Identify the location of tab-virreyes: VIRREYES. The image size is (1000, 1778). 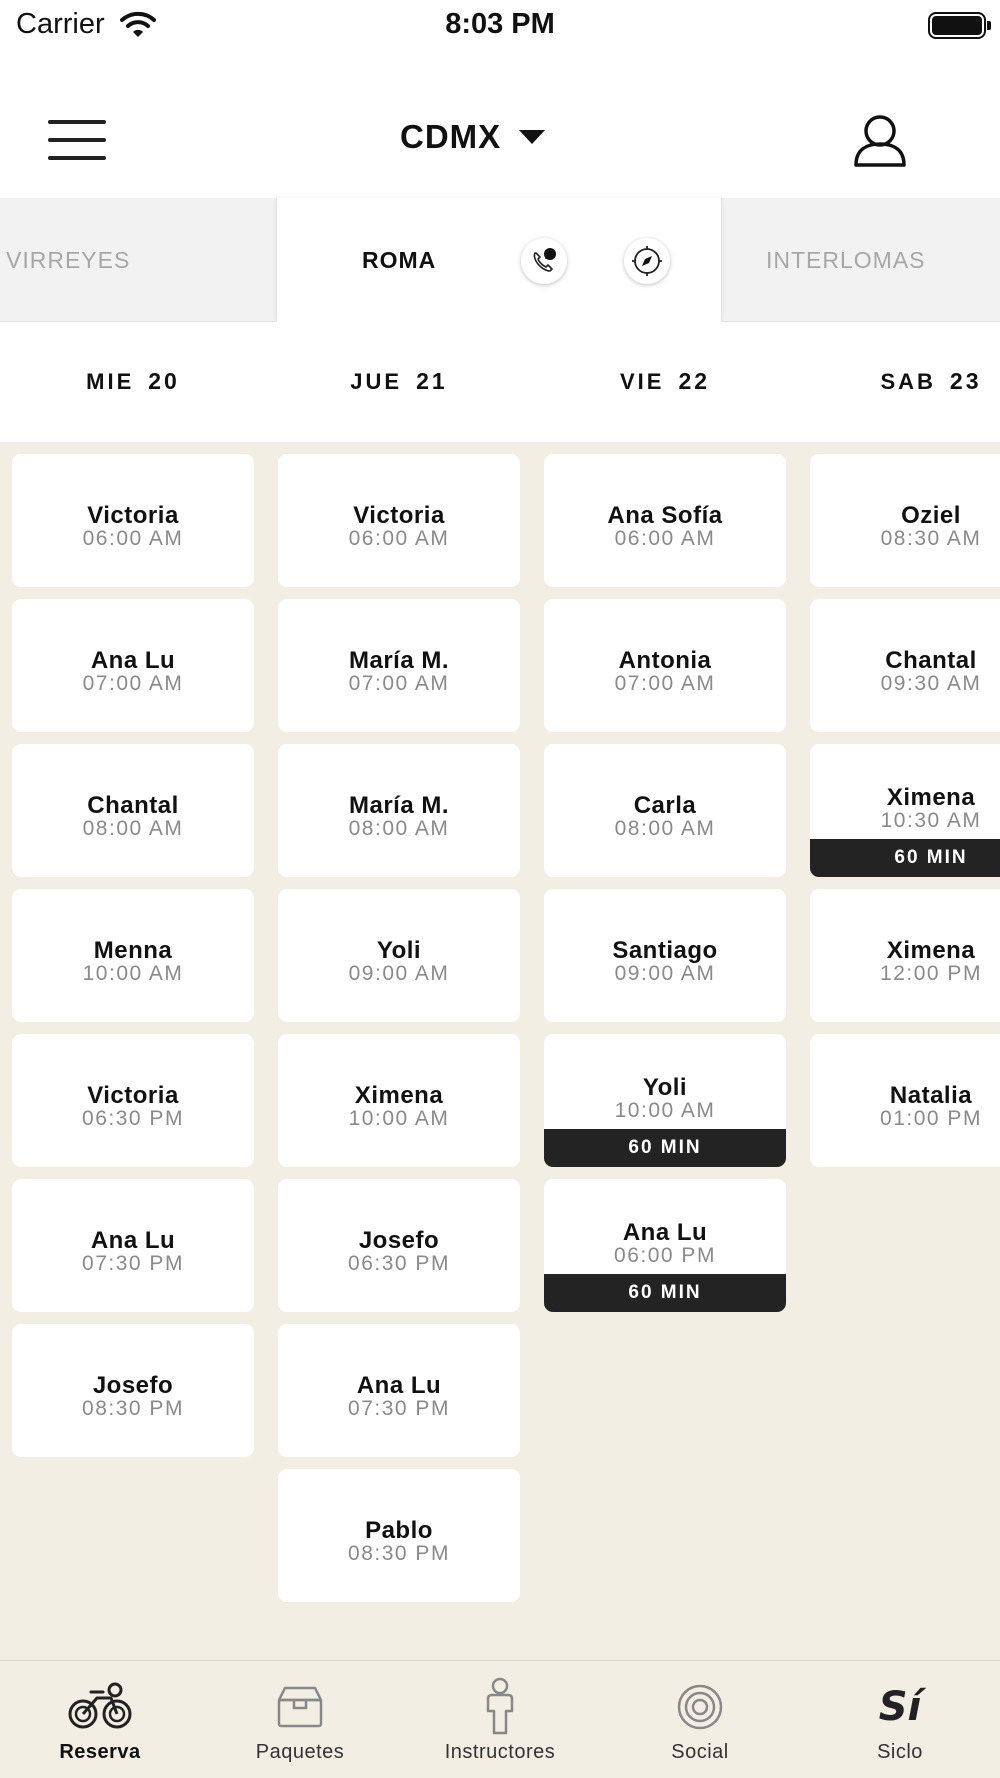
(68, 260).